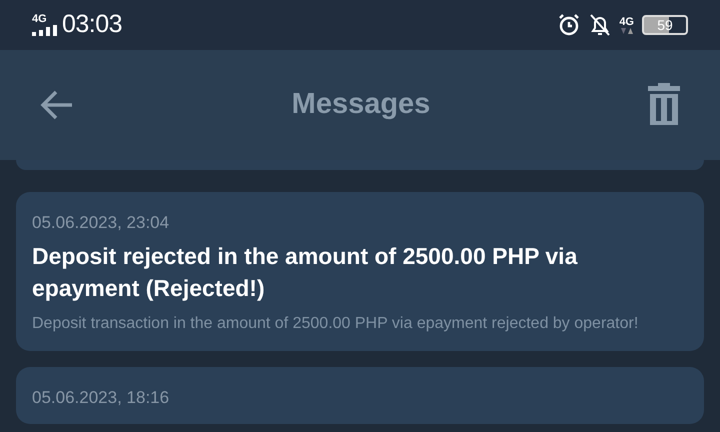 This screenshot has height=432, width=720. Describe the element at coordinates (626, 22) in the screenshot. I see `data-network-label: 4G` at that location.